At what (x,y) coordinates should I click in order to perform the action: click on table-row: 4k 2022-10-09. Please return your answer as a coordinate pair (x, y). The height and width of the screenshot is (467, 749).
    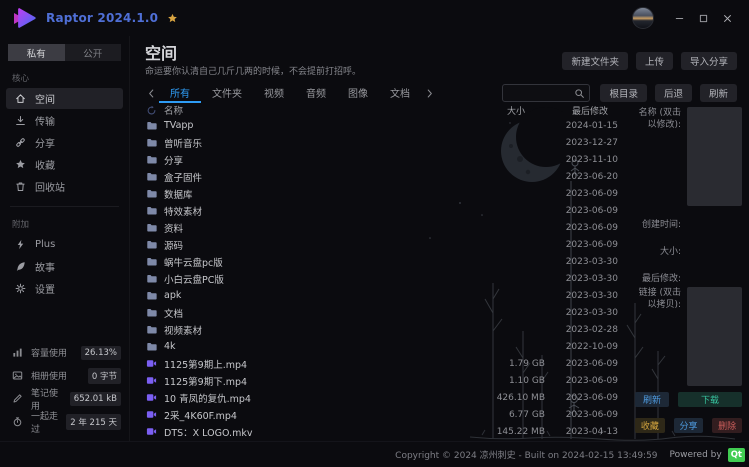
    Looking at the image, I should click on (374, 346).